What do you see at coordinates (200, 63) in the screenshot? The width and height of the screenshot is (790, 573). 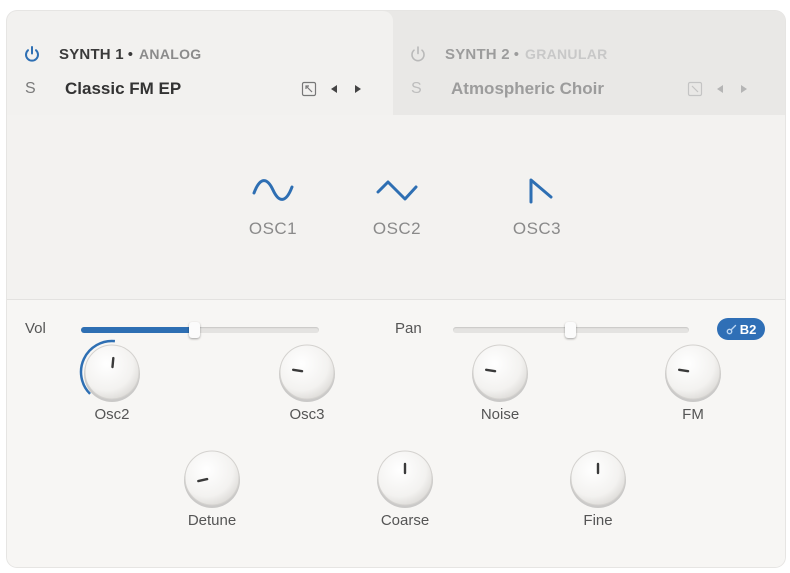 I see `tab-synth-1: SYNTH 1 • ANALOG S Classic FM EP` at bounding box center [200, 63].